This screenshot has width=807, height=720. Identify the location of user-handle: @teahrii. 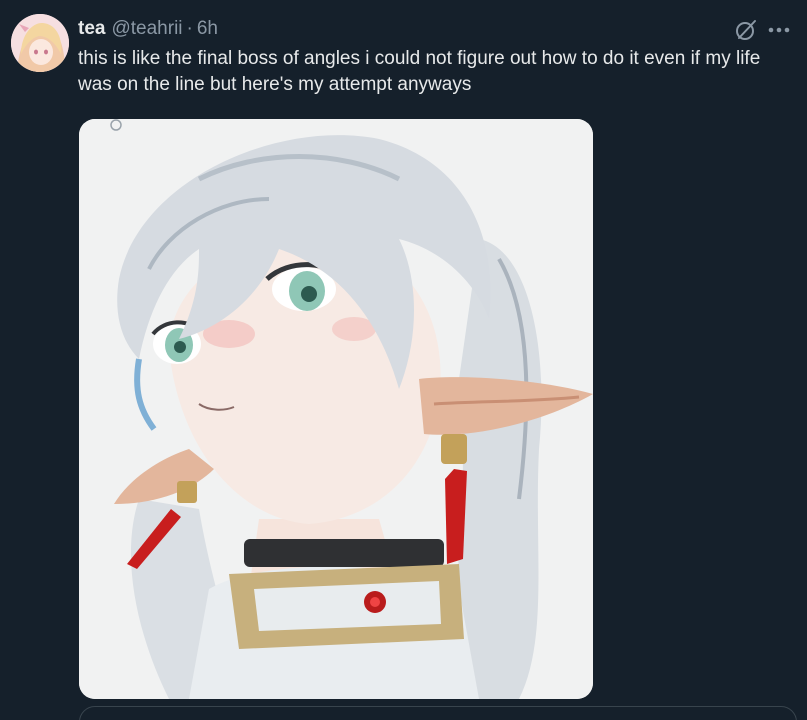
(146, 28).